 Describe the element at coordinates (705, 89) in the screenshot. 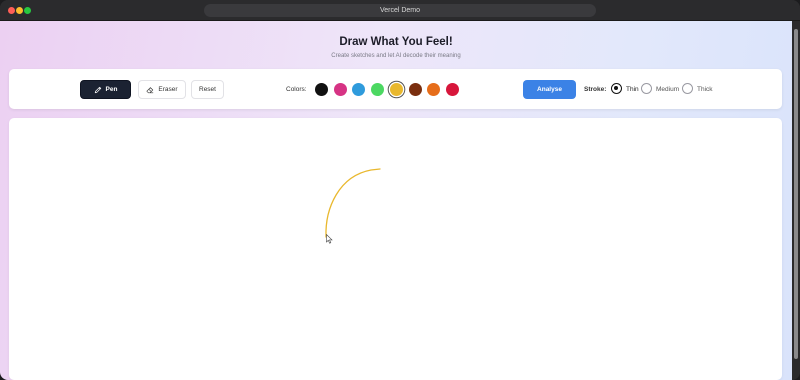

I see `stroke-thick-label: Thick` at that location.